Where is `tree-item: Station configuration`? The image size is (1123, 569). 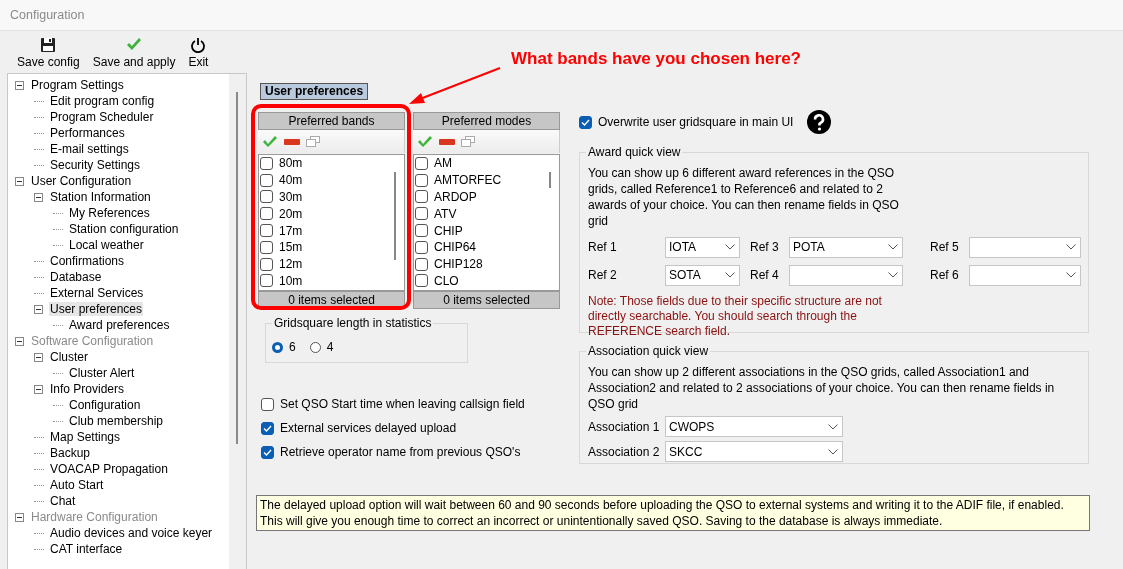
tree-item: Station configuration is located at coordinates (124, 229).